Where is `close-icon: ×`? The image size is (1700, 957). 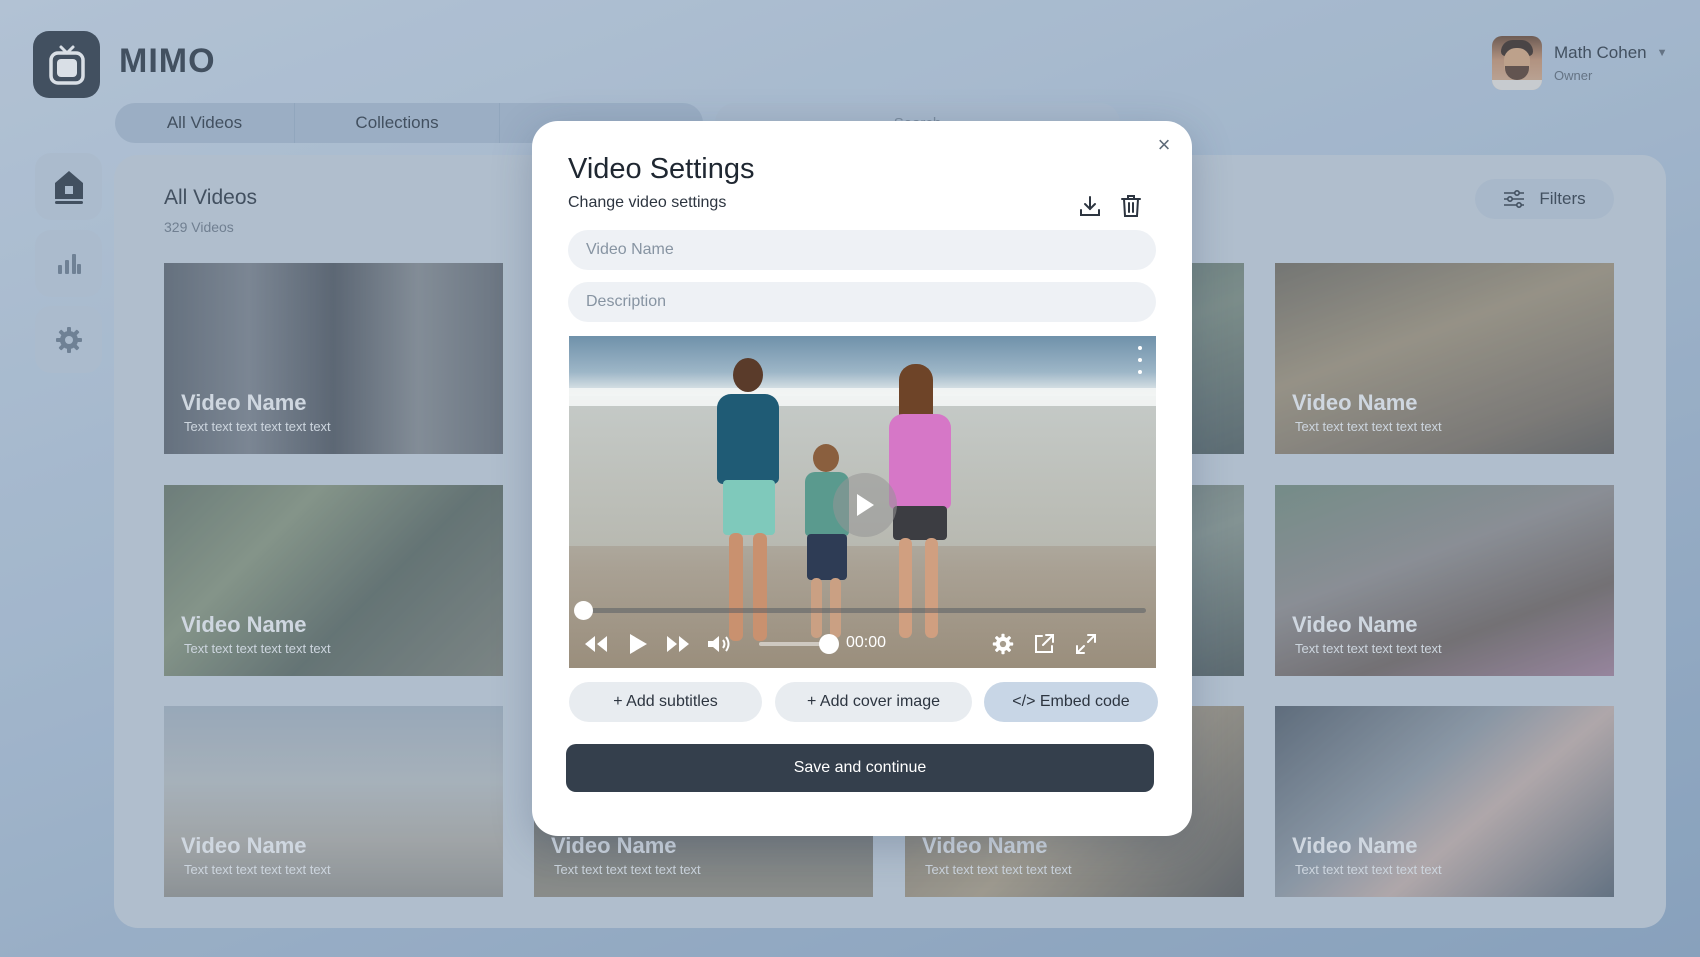
close-icon: × is located at coordinates (1164, 145).